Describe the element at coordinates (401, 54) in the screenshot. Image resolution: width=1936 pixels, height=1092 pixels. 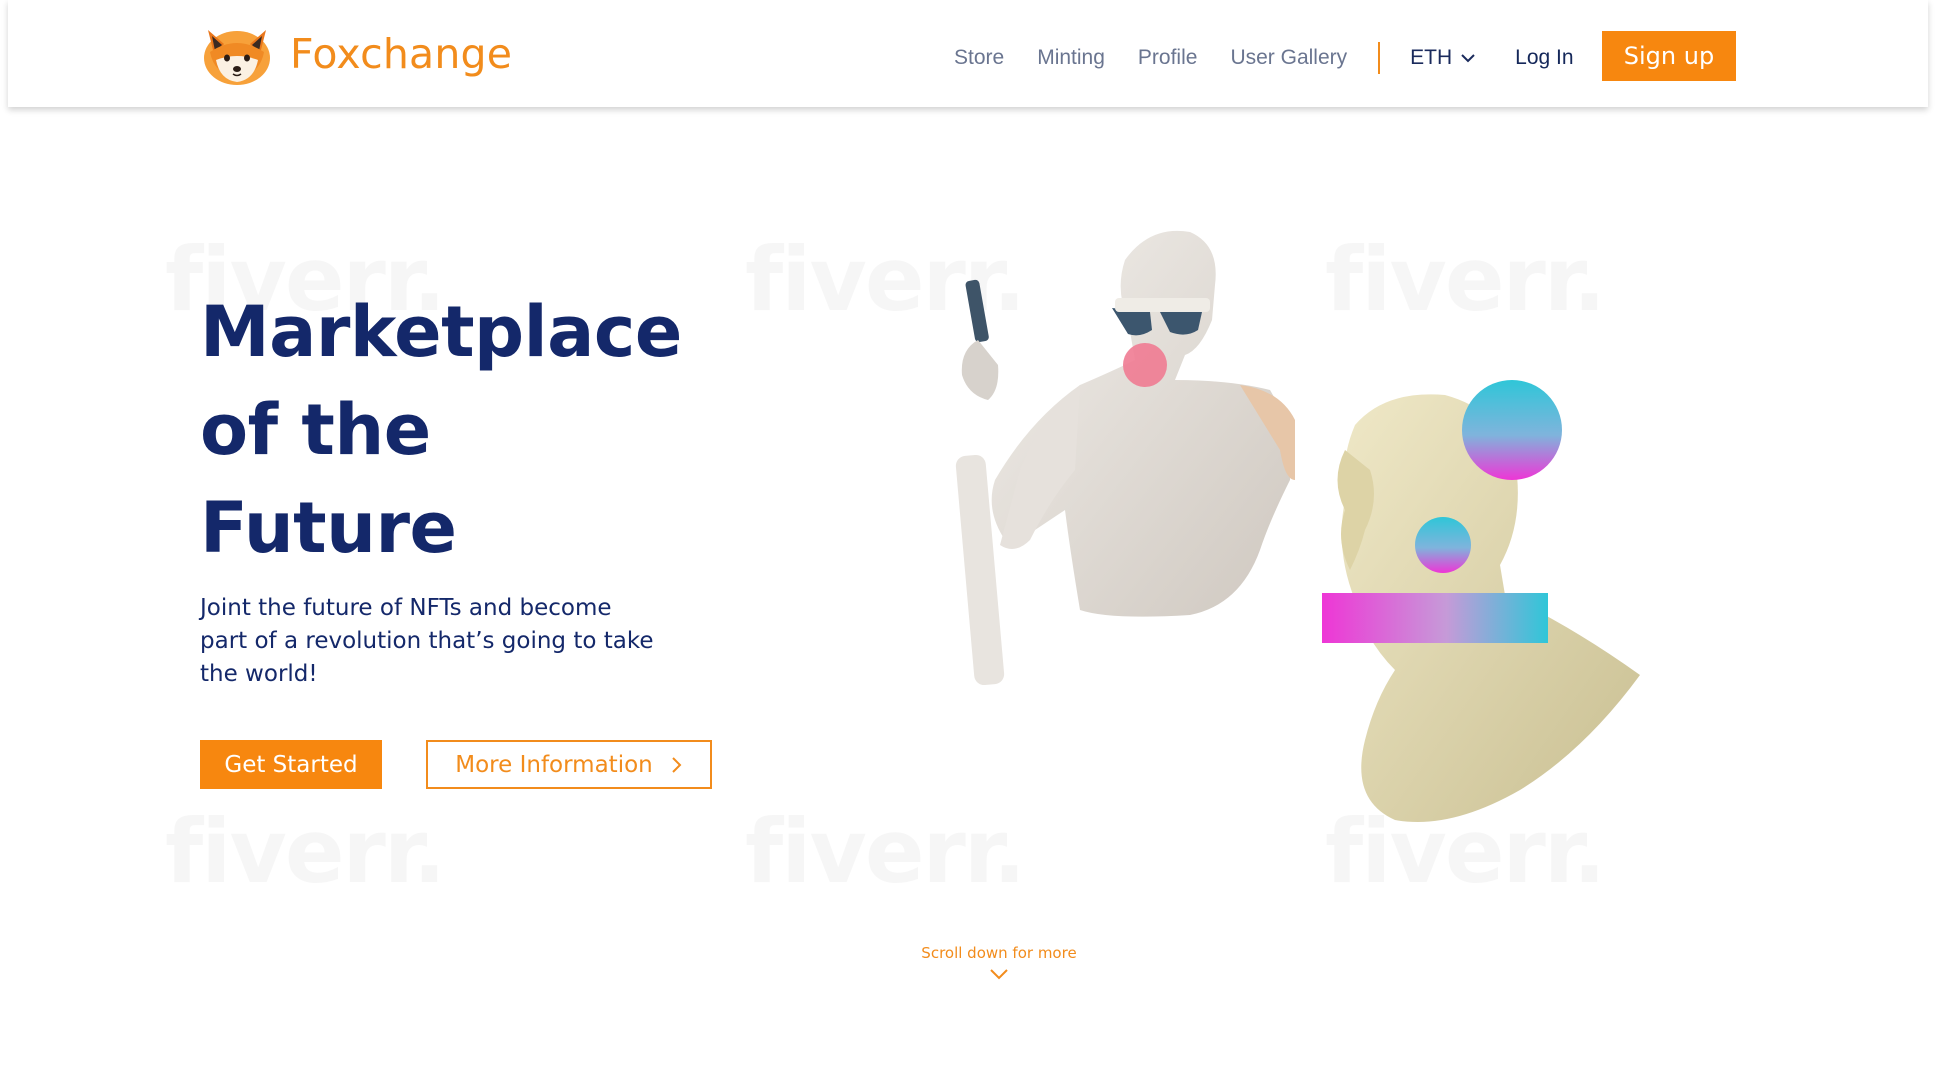
I see `brand-name: Foxchange` at that location.